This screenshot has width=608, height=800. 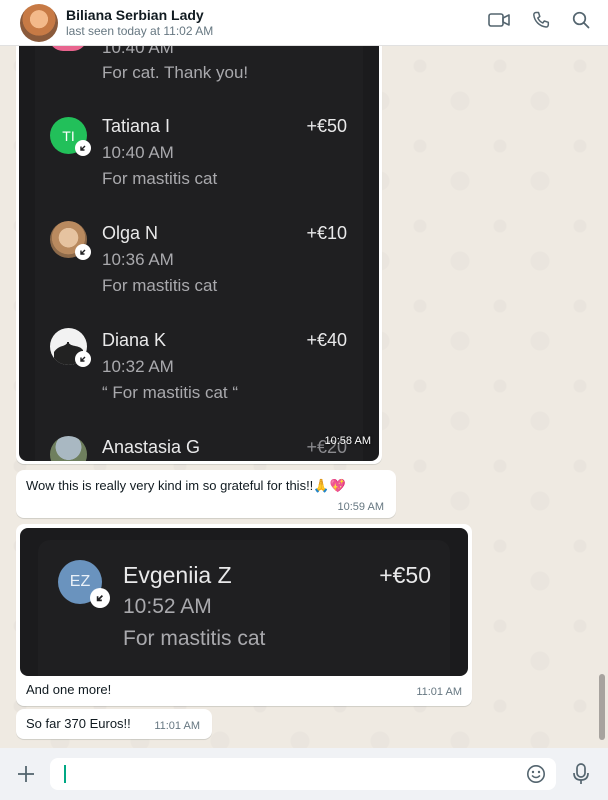 I want to click on plus-icon, so click(x=26, y=776).